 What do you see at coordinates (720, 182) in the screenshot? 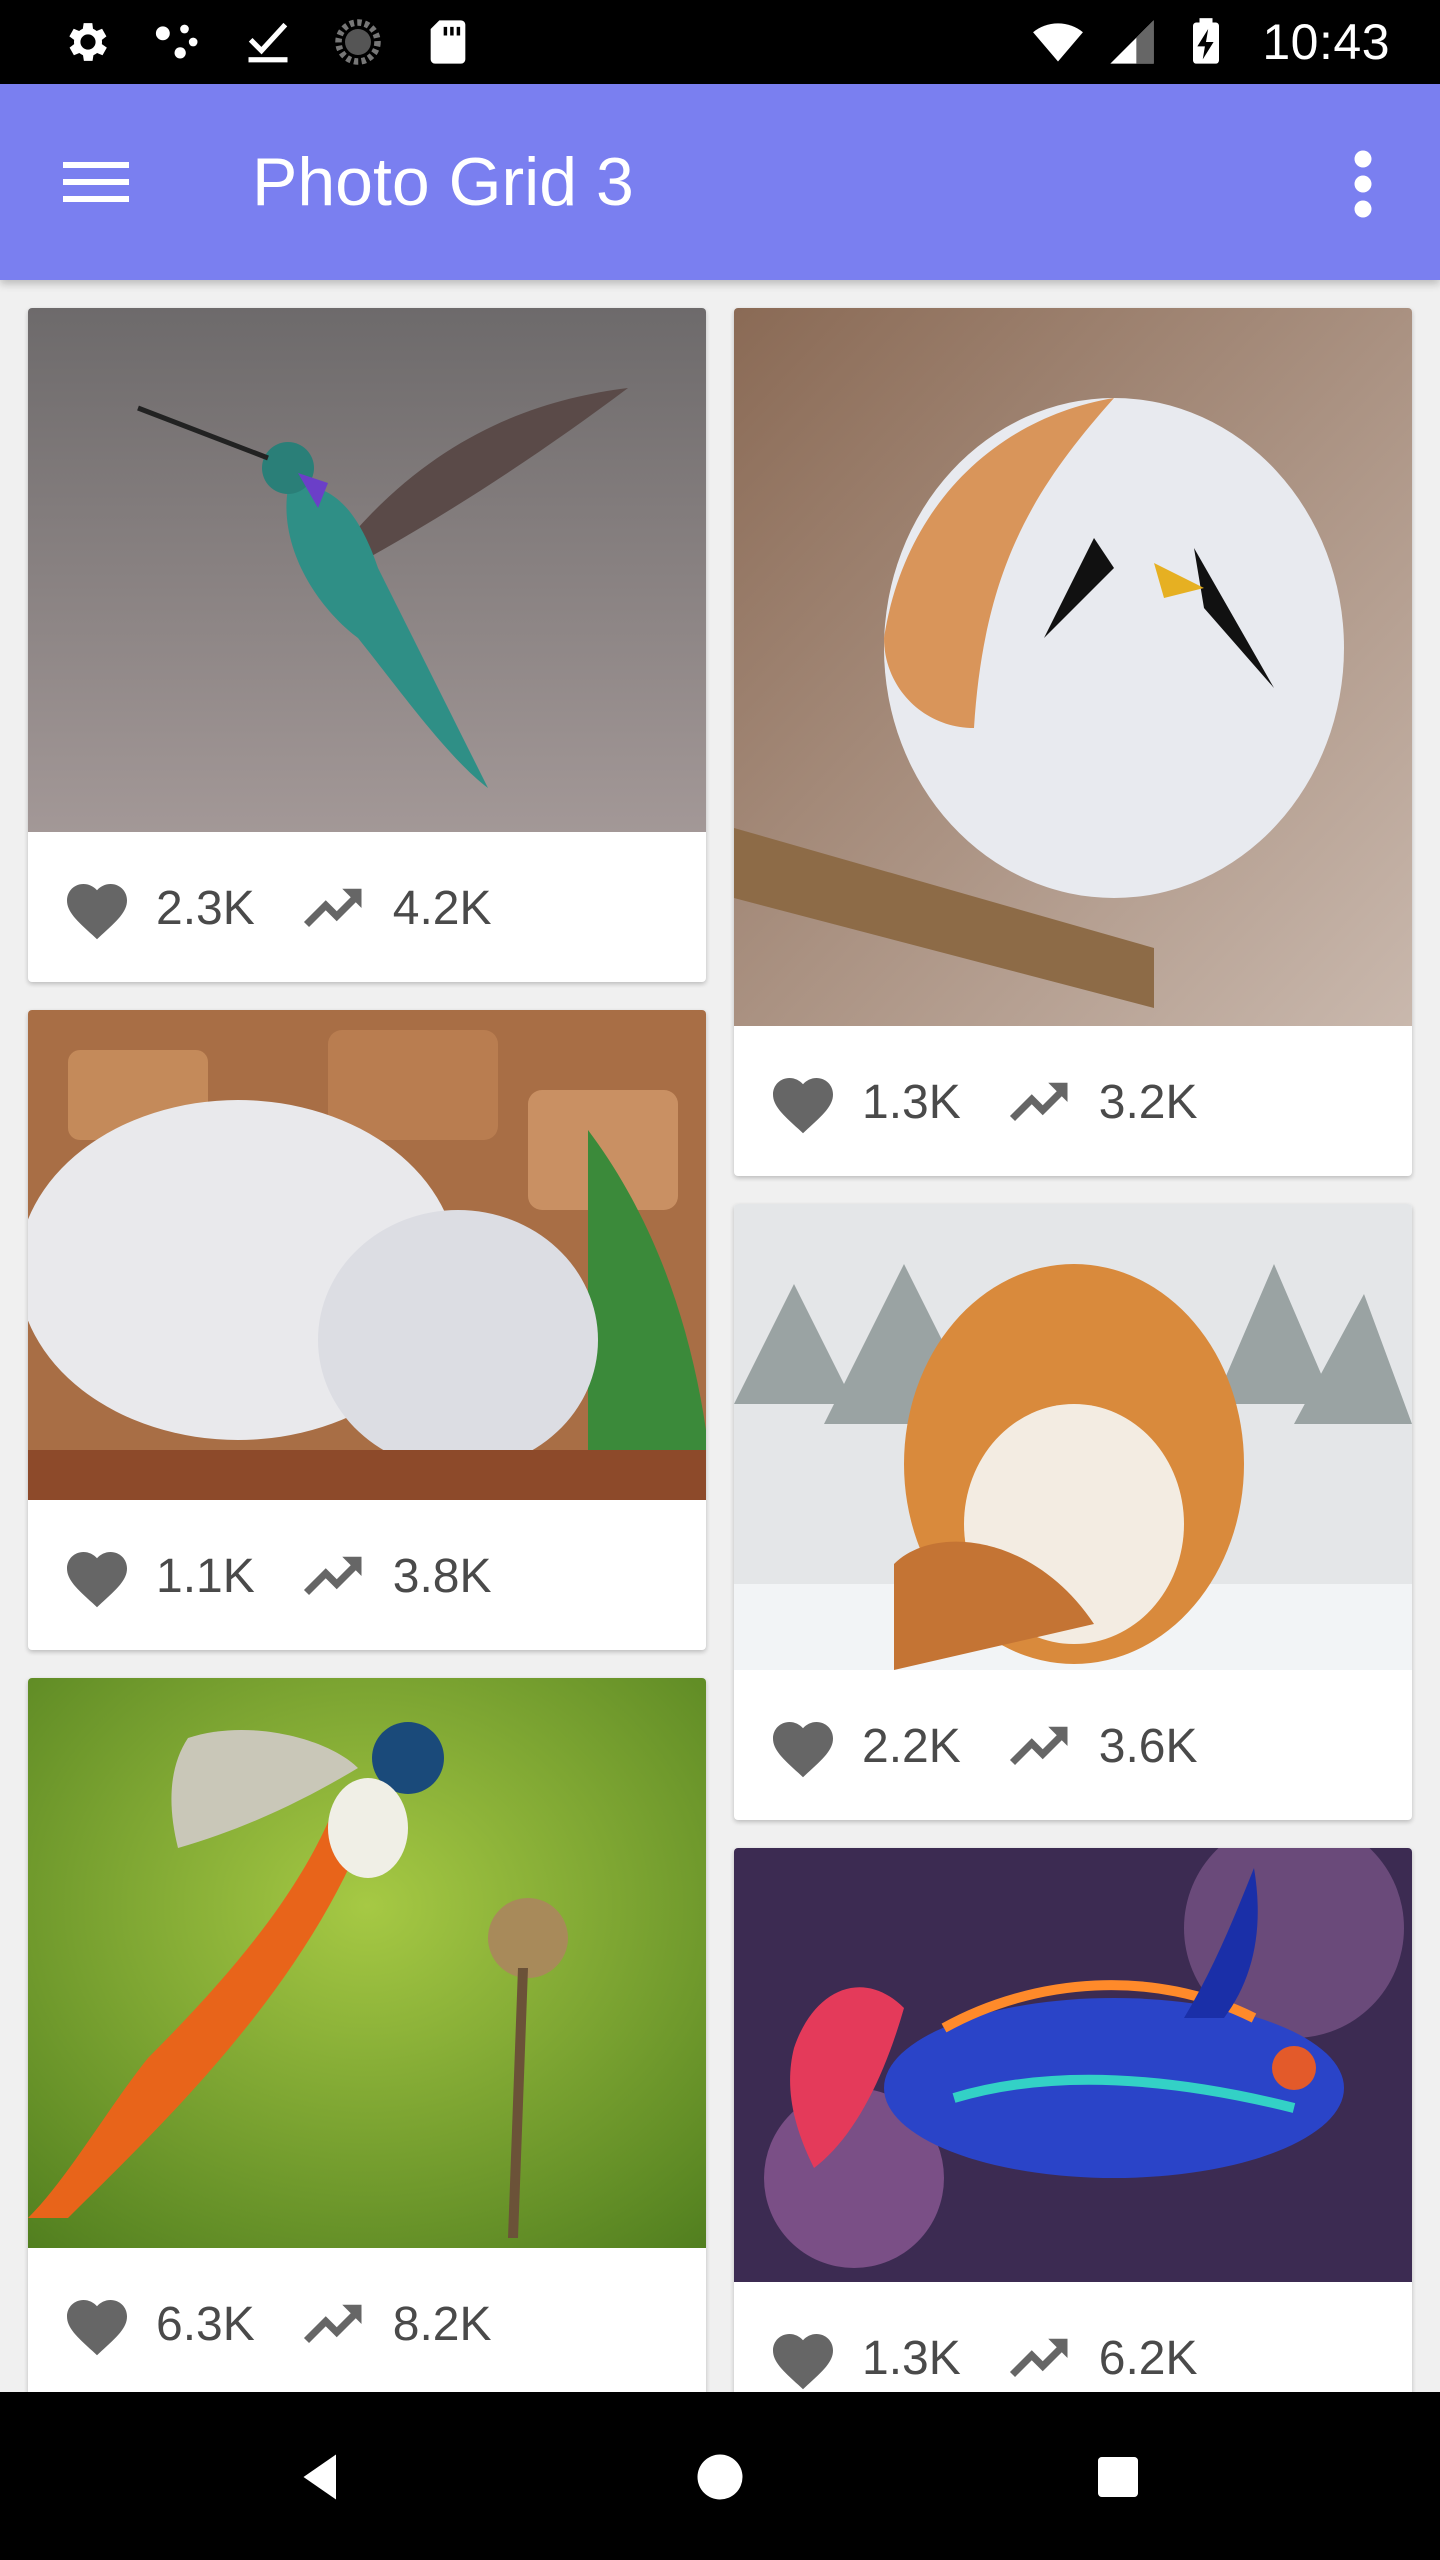
I see `app-bar: Photo Grid 3` at bounding box center [720, 182].